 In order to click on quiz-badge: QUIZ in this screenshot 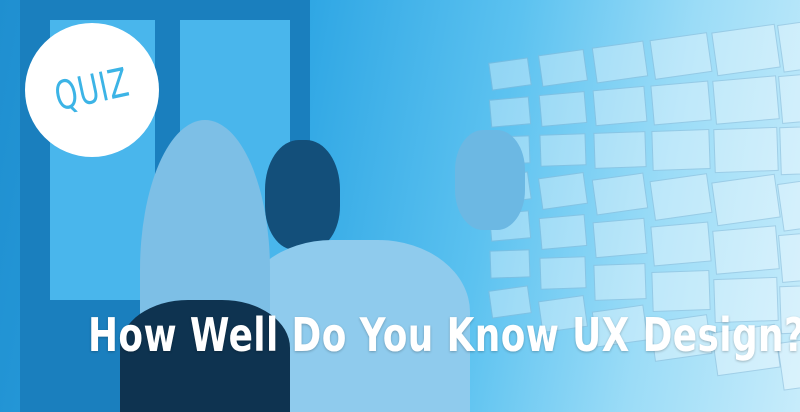, I will do `click(92, 90)`.